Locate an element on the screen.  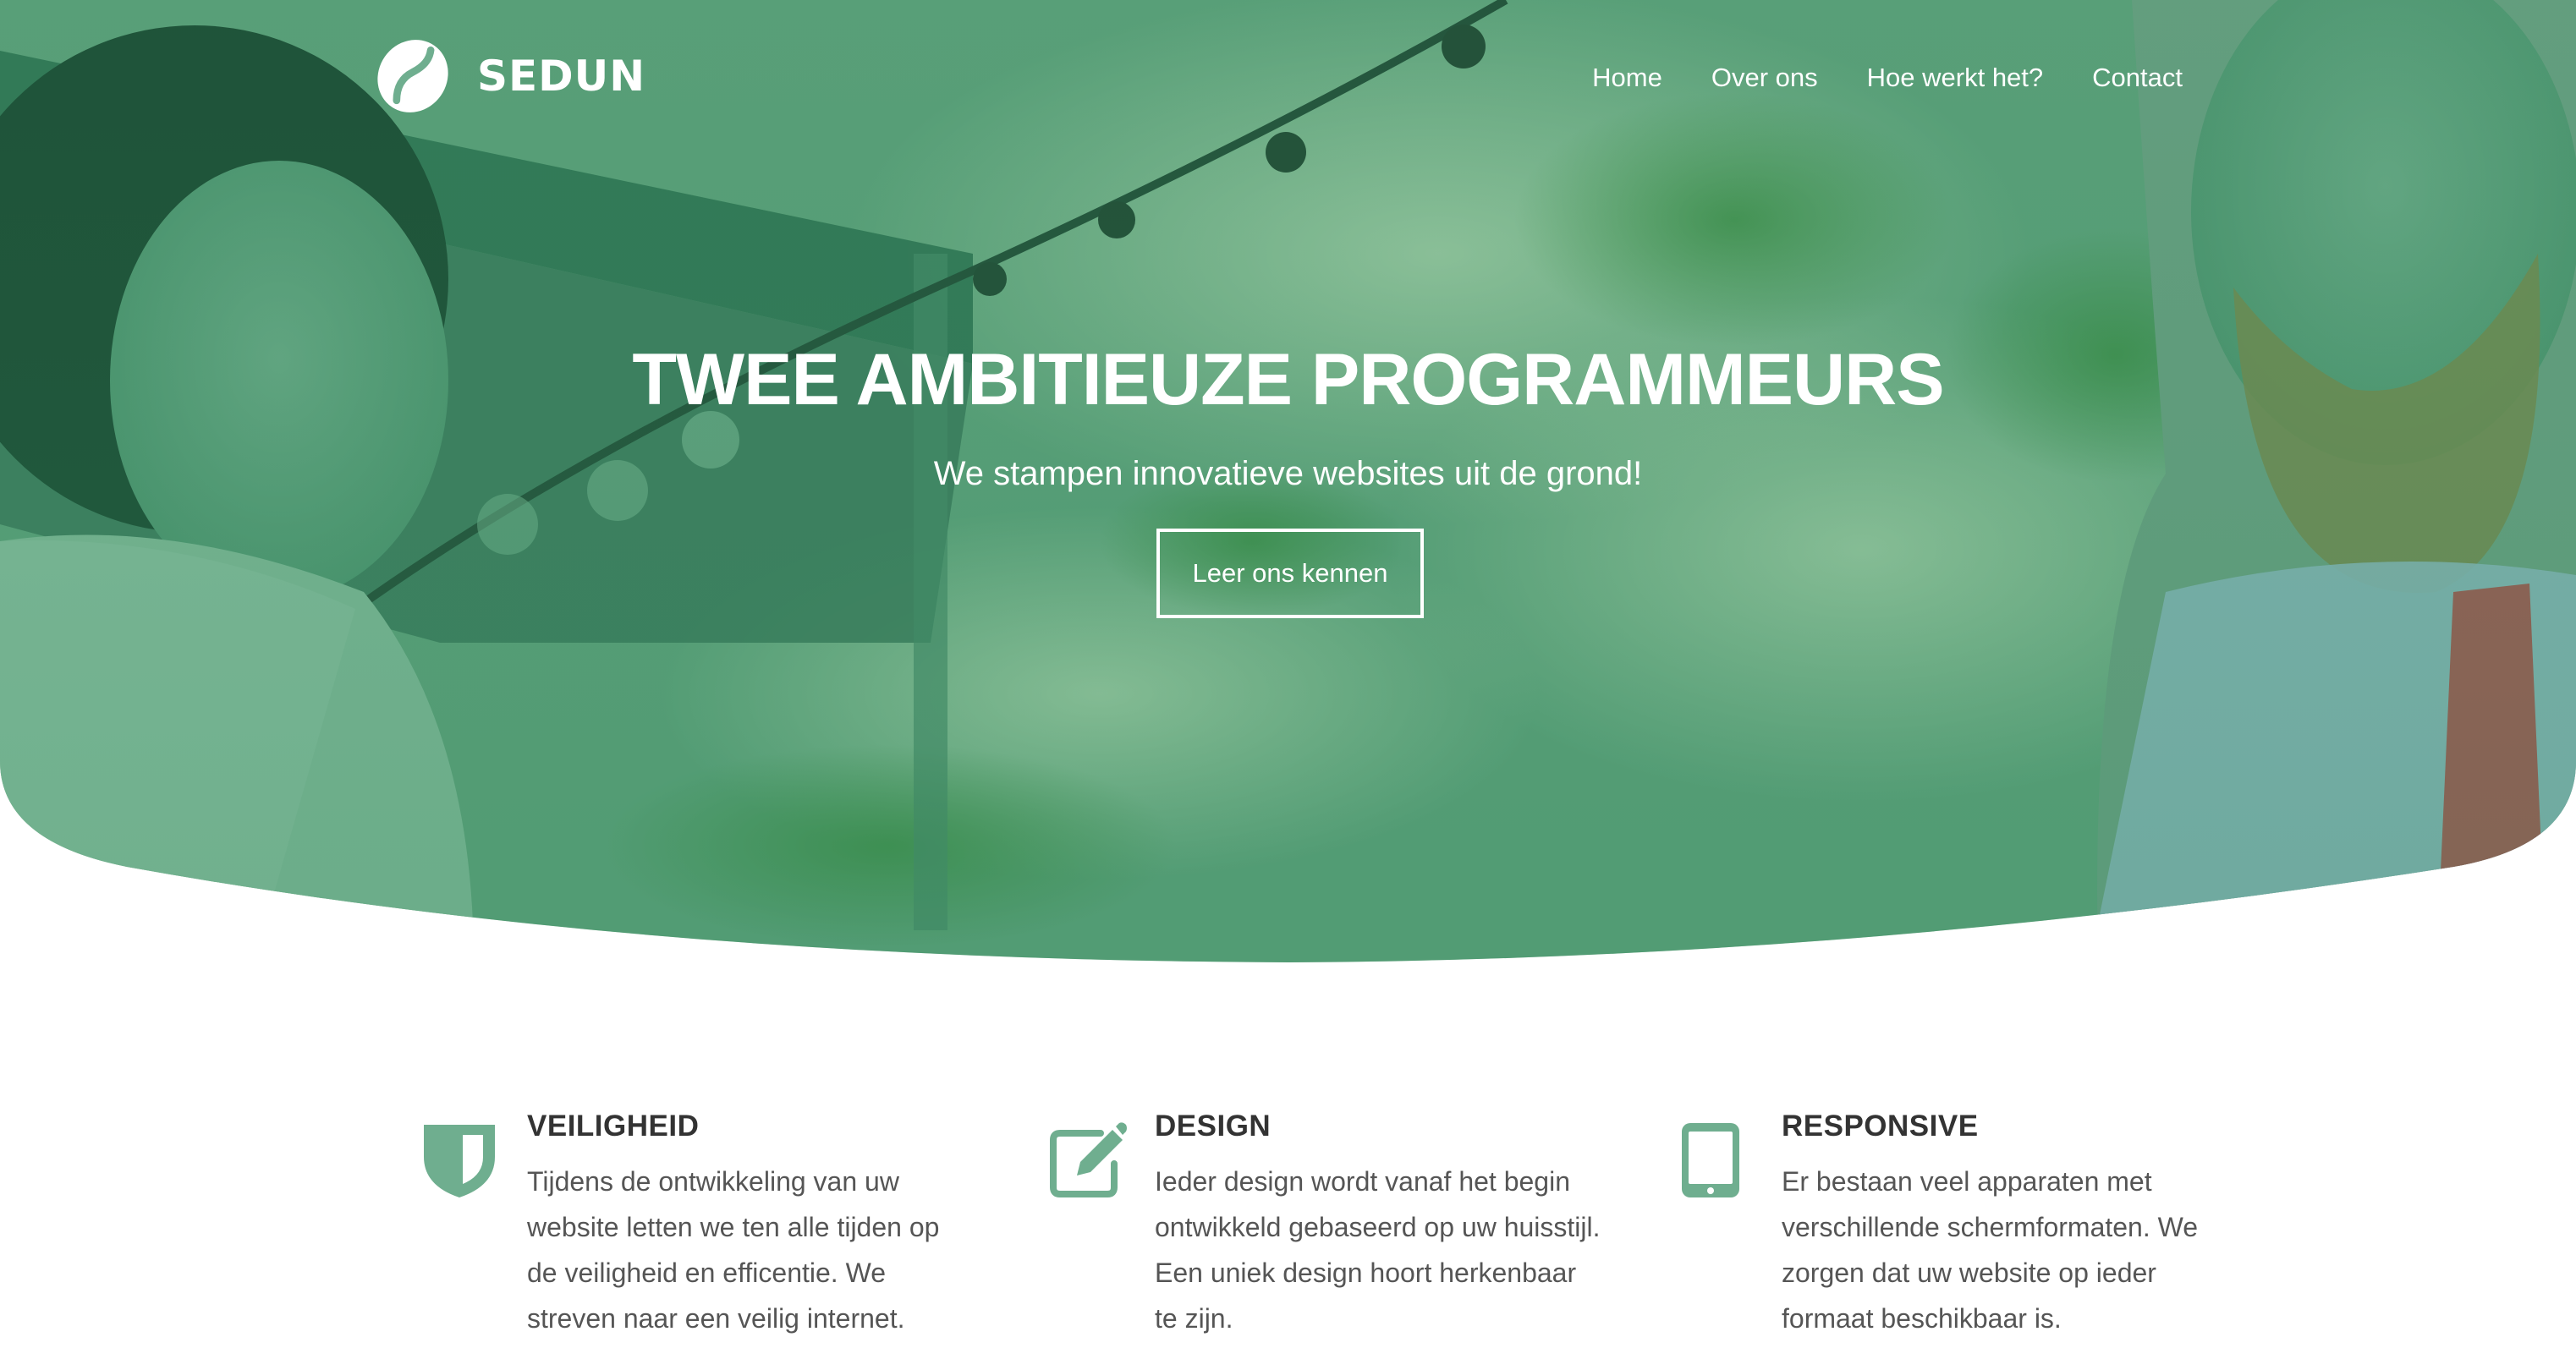
tablet-icon is located at coordinates (1710, 1160).